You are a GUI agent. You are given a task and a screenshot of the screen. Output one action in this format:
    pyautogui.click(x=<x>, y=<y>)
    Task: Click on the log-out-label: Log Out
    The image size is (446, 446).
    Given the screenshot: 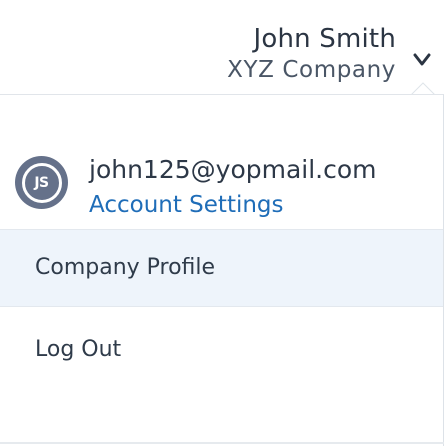 What is the action you would take?
    pyautogui.click(x=78, y=349)
    